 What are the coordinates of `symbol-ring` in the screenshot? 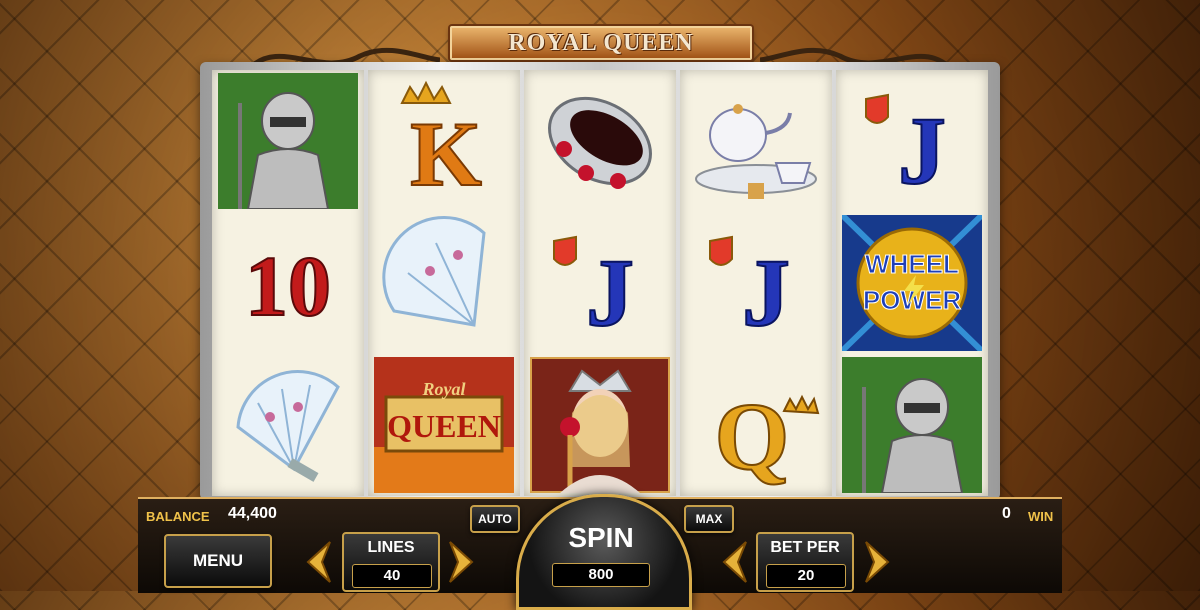 It's located at (600, 141).